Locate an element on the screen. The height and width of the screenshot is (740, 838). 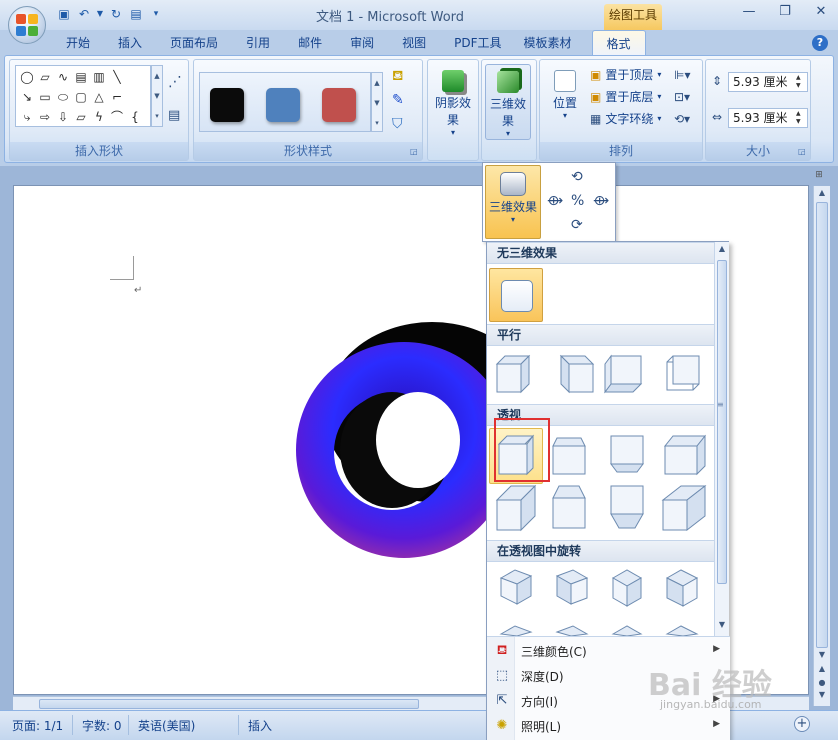
oval-shape-icon: ⬭ is located at coordinates (63, 97).